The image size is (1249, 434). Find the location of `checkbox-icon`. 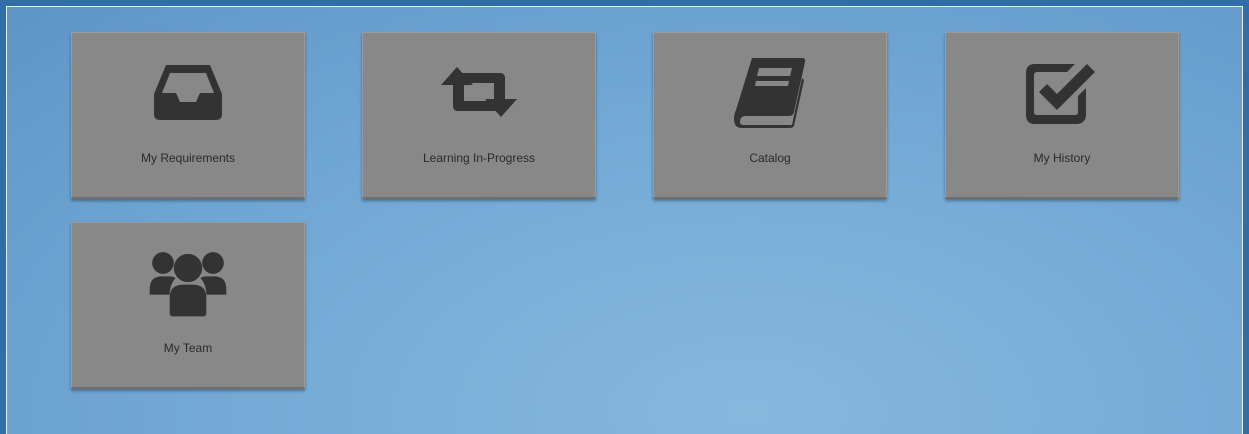

checkbox-icon is located at coordinates (1062, 92).